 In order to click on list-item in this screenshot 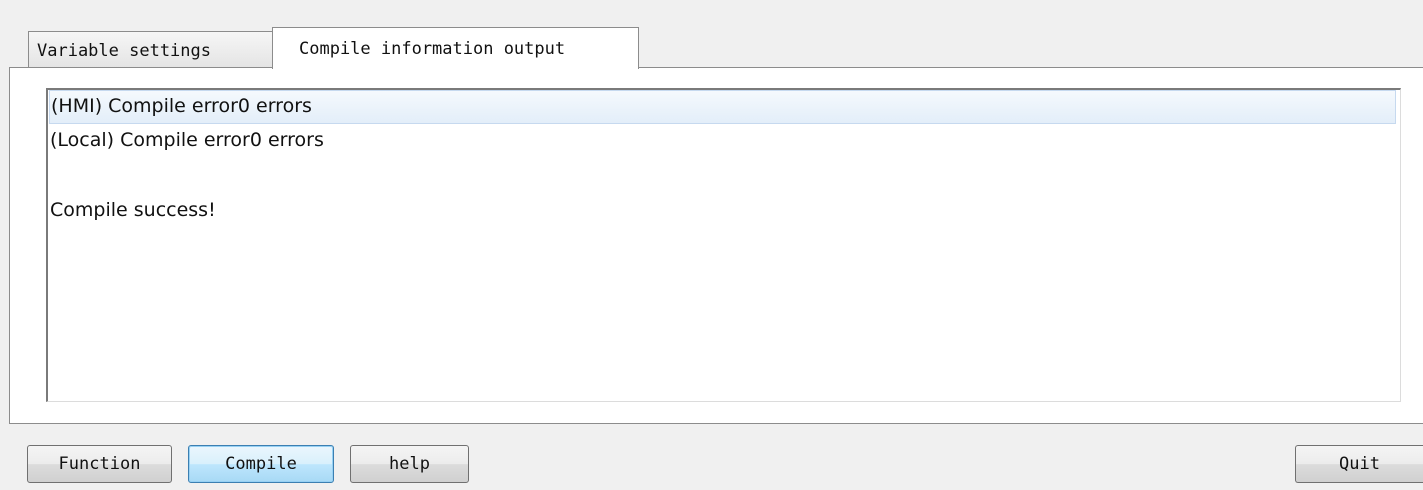, I will do `click(722, 177)`.